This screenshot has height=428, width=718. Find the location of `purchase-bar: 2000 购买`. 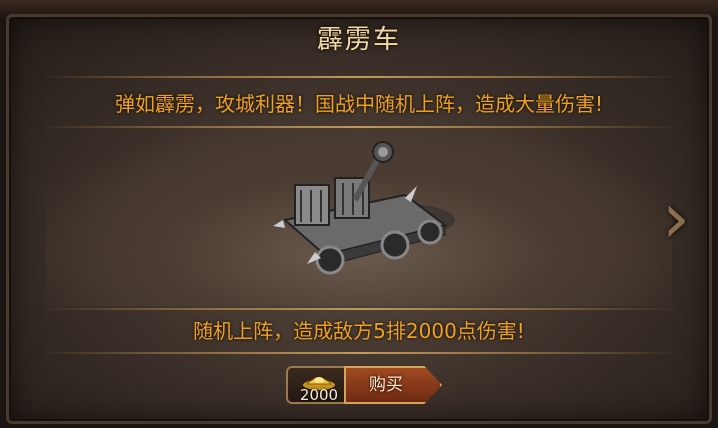

purchase-bar: 2000 购买 is located at coordinates (366, 384).